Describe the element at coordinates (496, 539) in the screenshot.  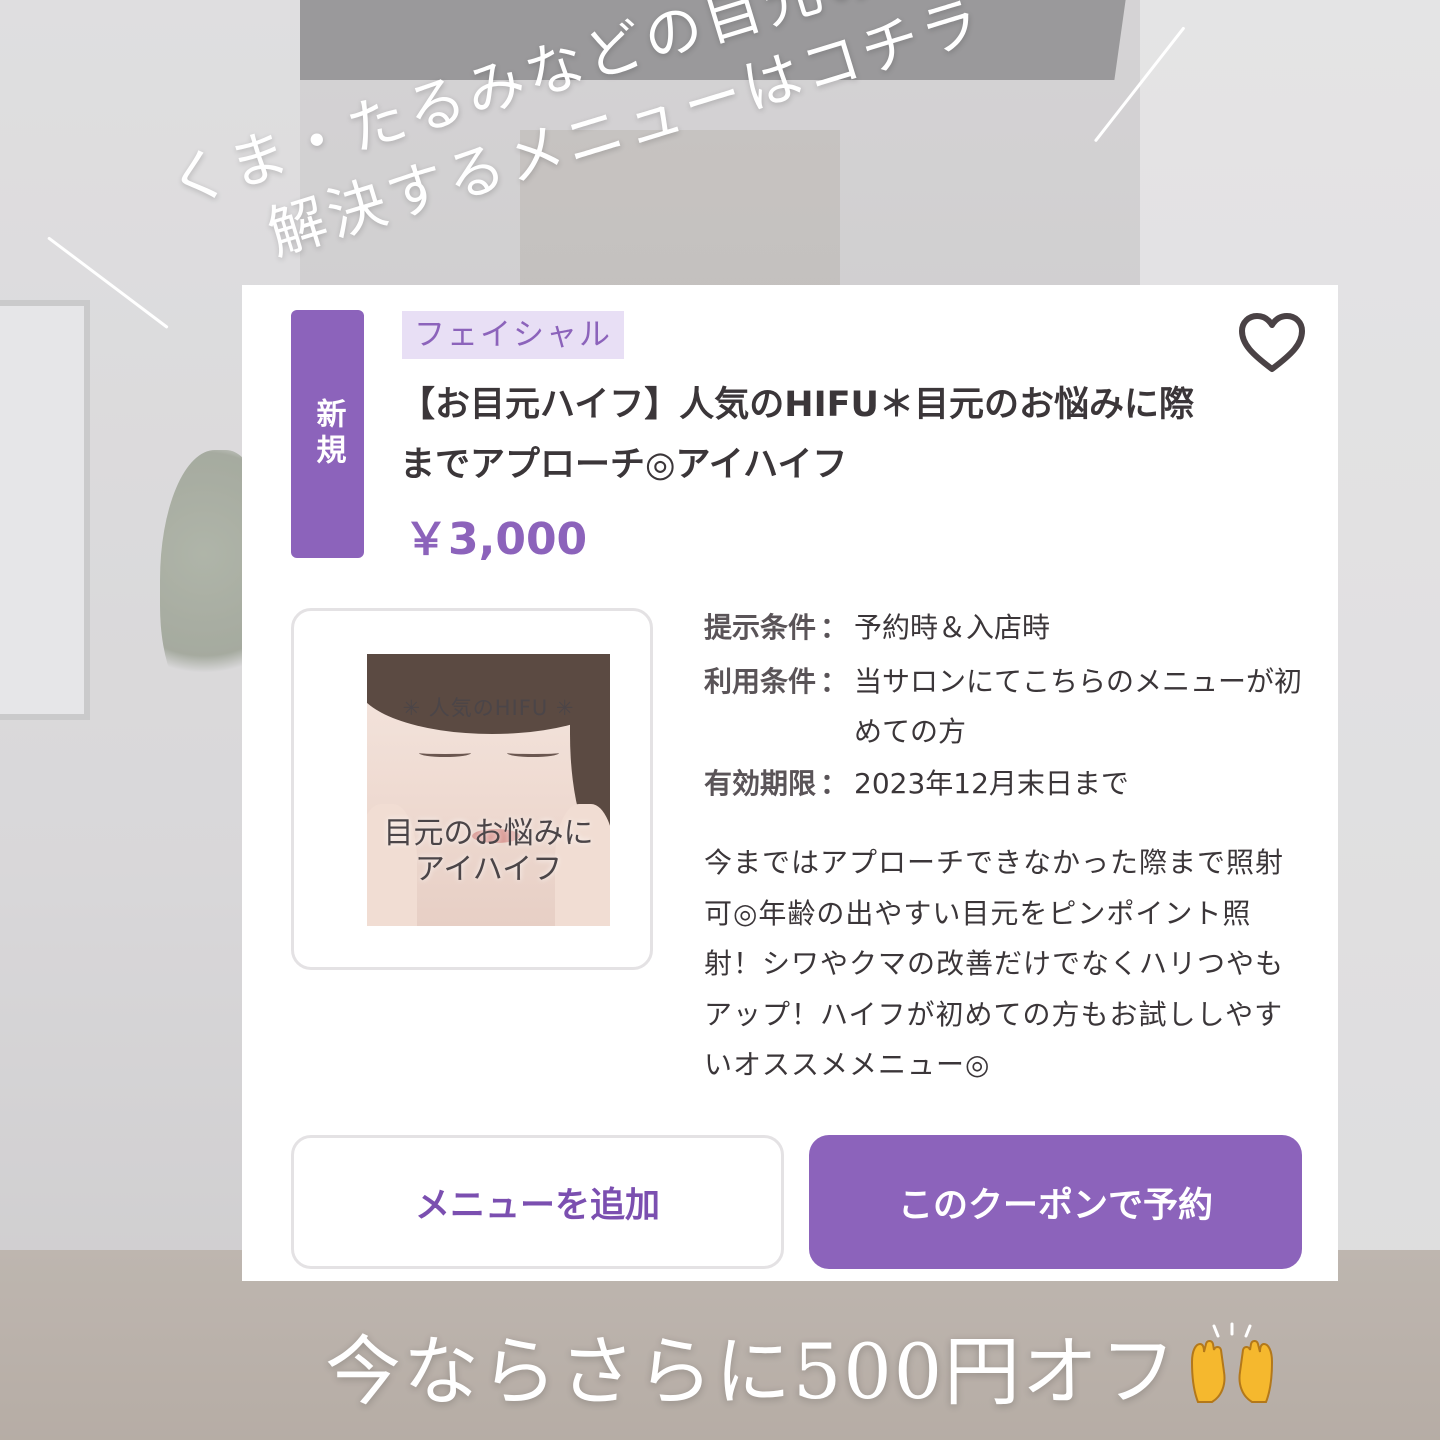
I see `price: ￥3,000` at that location.